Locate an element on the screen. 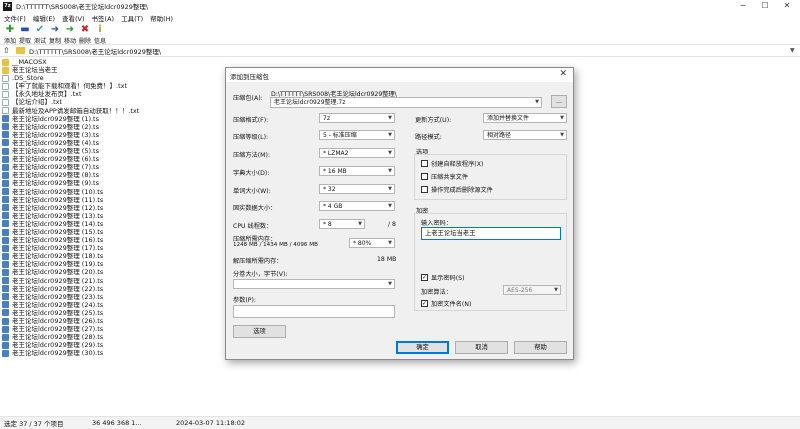 The width and height of the screenshot is (800, 429). toolbar-button-4: ➜ 移动 is located at coordinates (70, 34).